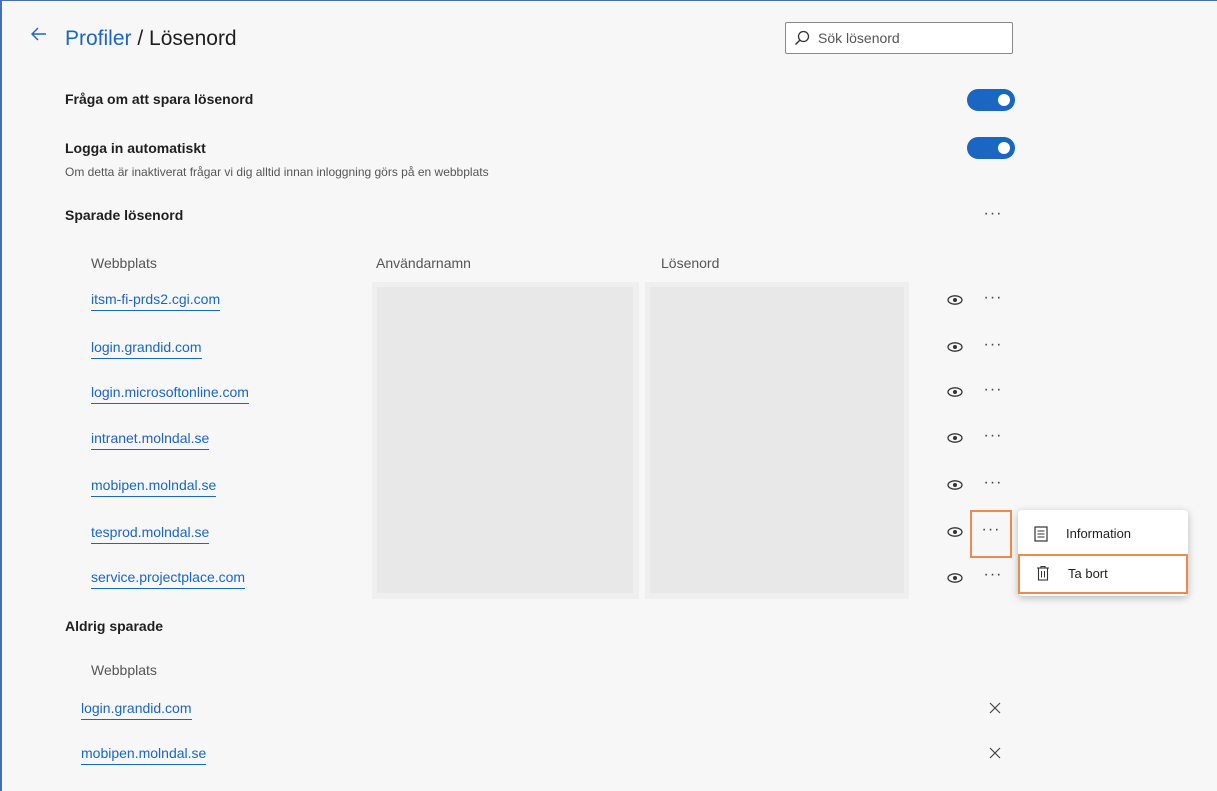 Image resolution: width=1217 pixels, height=791 pixels. I want to click on back-arrow-icon, so click(39, 34).